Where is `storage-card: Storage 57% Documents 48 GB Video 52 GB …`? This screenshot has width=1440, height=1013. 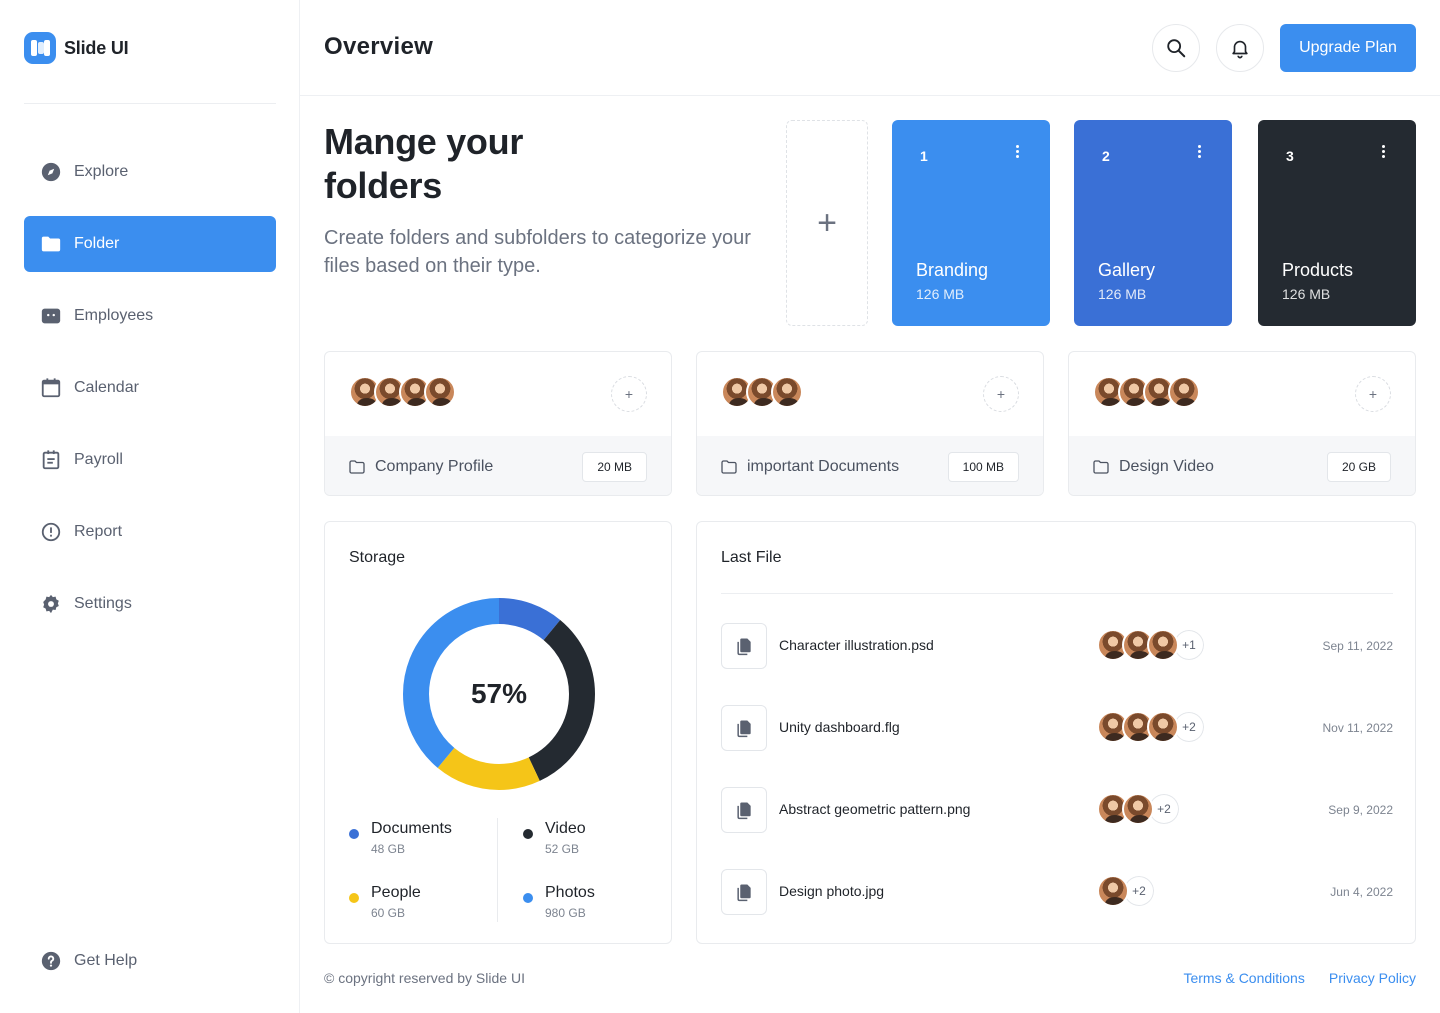 storage-card: Storage 57% Documents 48 GB Video 52 GB … is located at coordinates (498, 732).